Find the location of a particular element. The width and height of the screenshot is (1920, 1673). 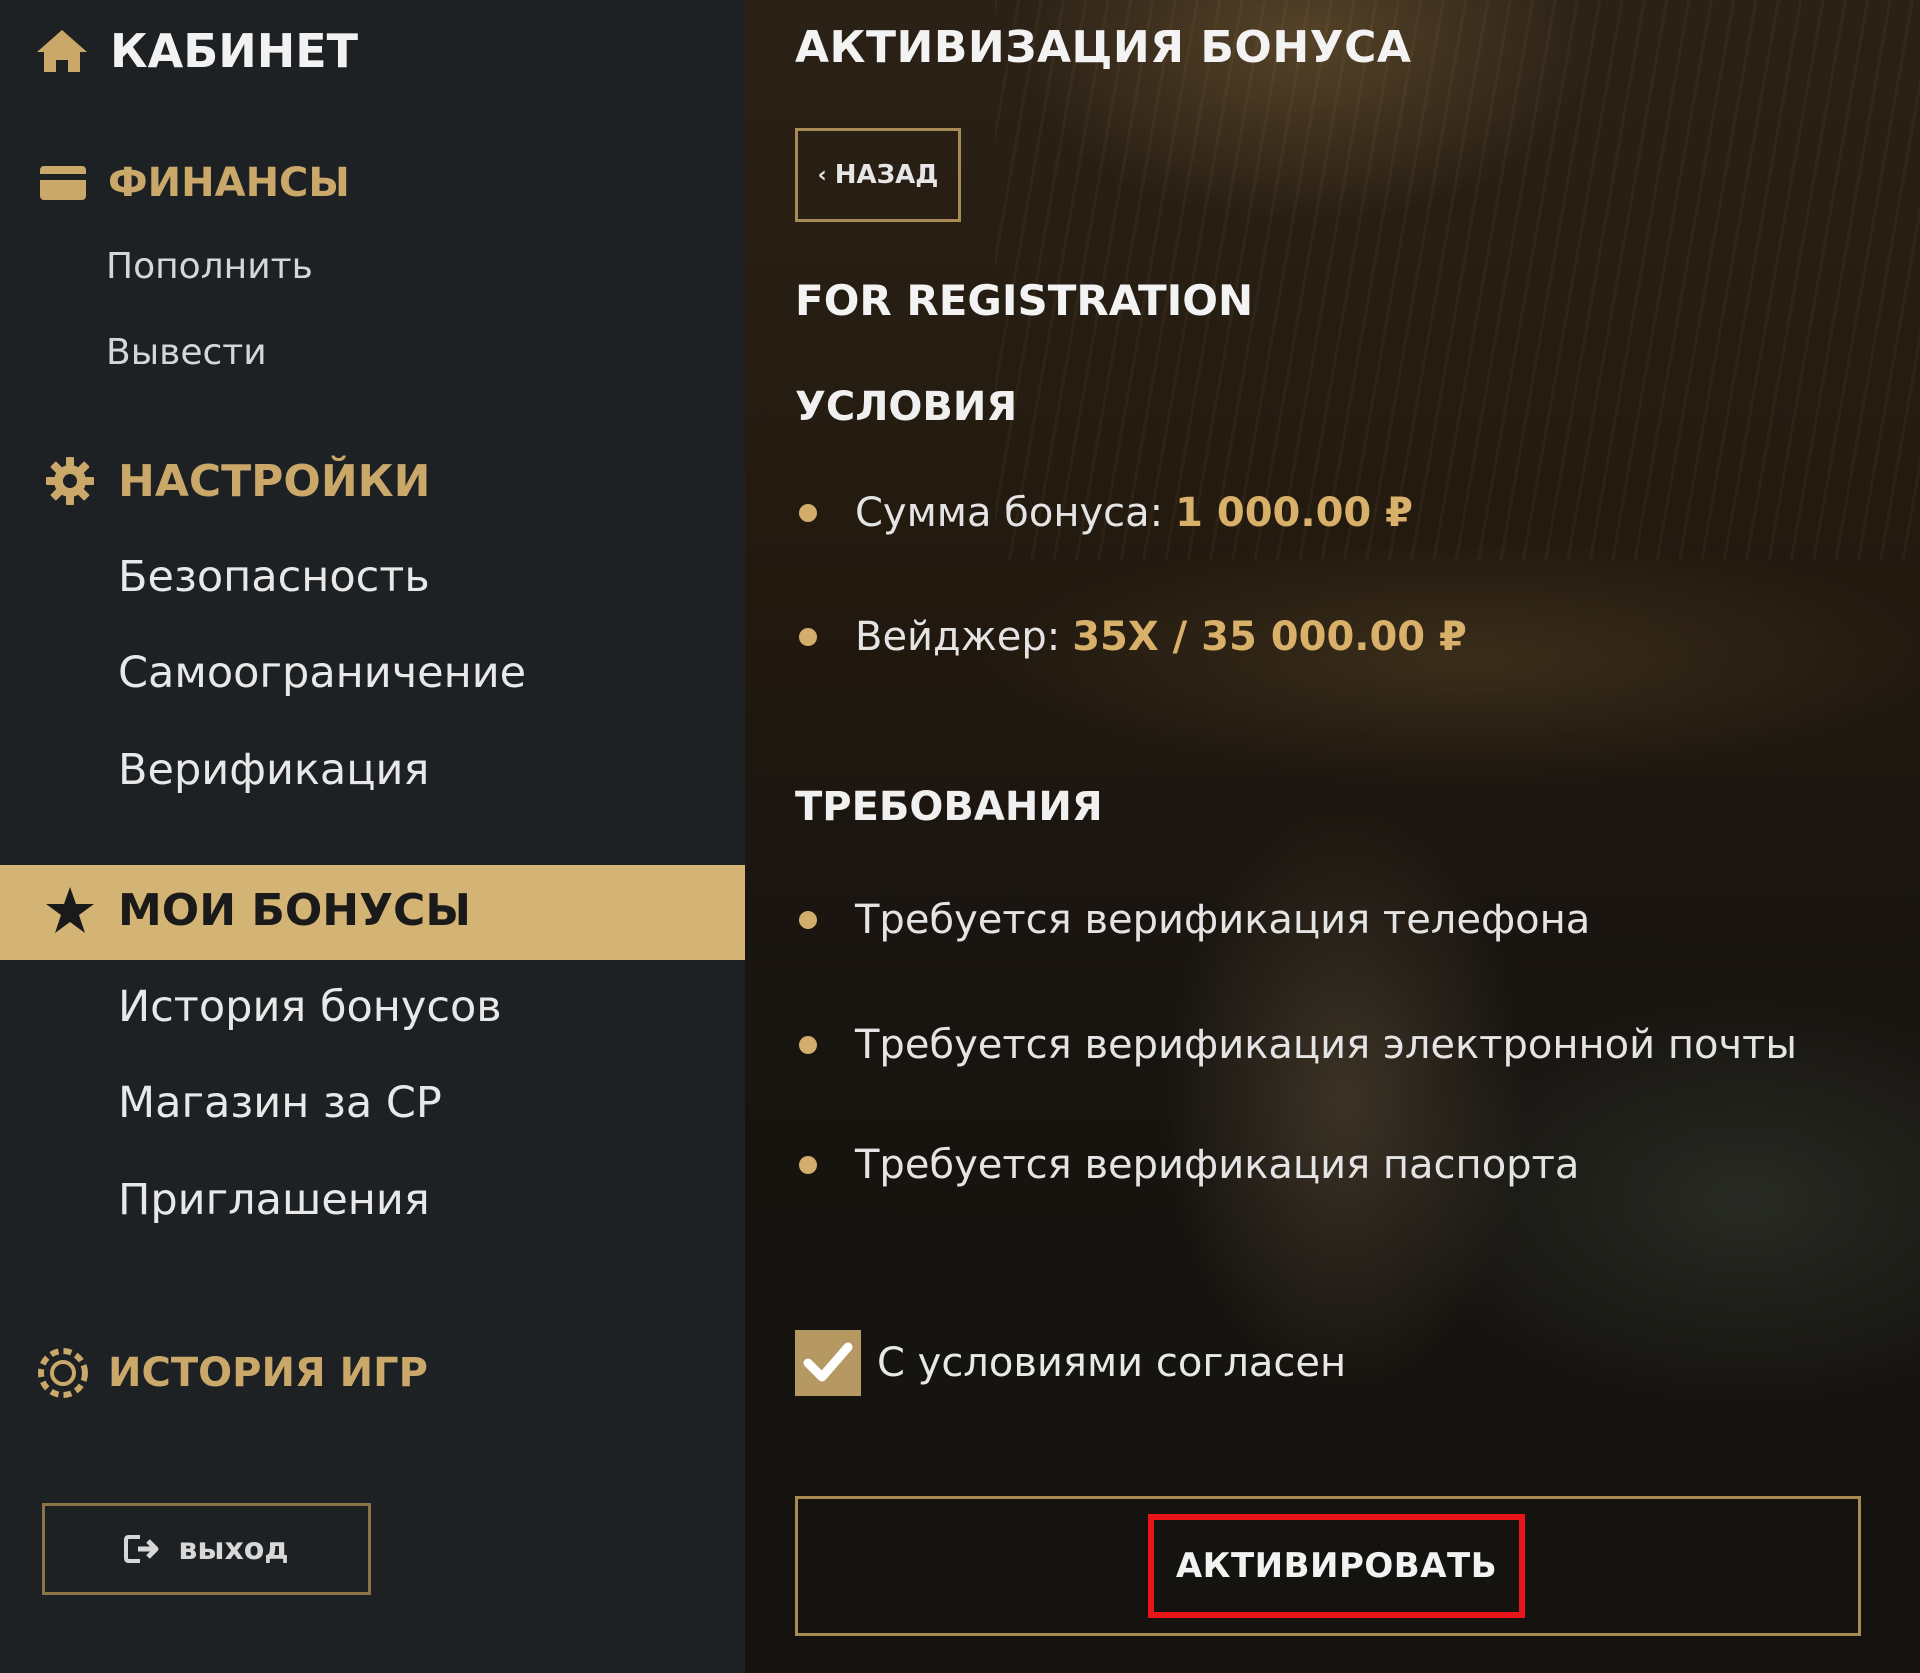

logout-label: выход is located at coordinates (233, 1549).